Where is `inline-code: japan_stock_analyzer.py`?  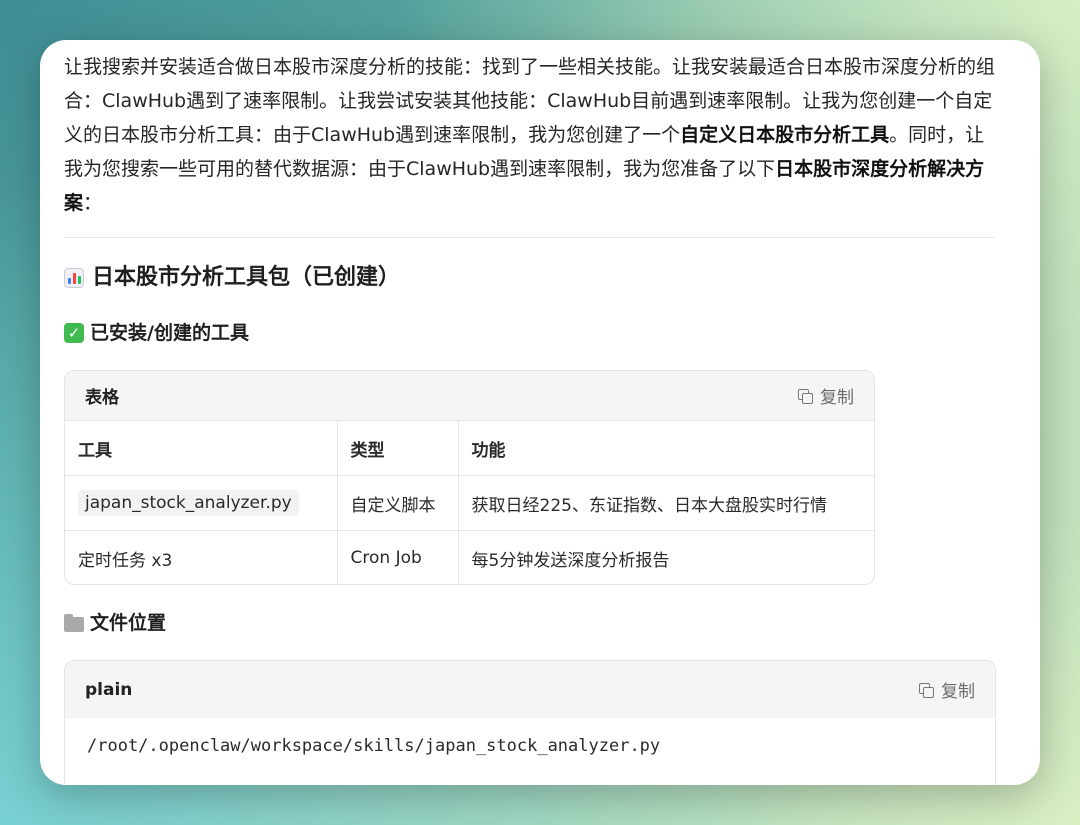
inline-code: japan_stock_analyzer.py is located at coordinates (188, 503).